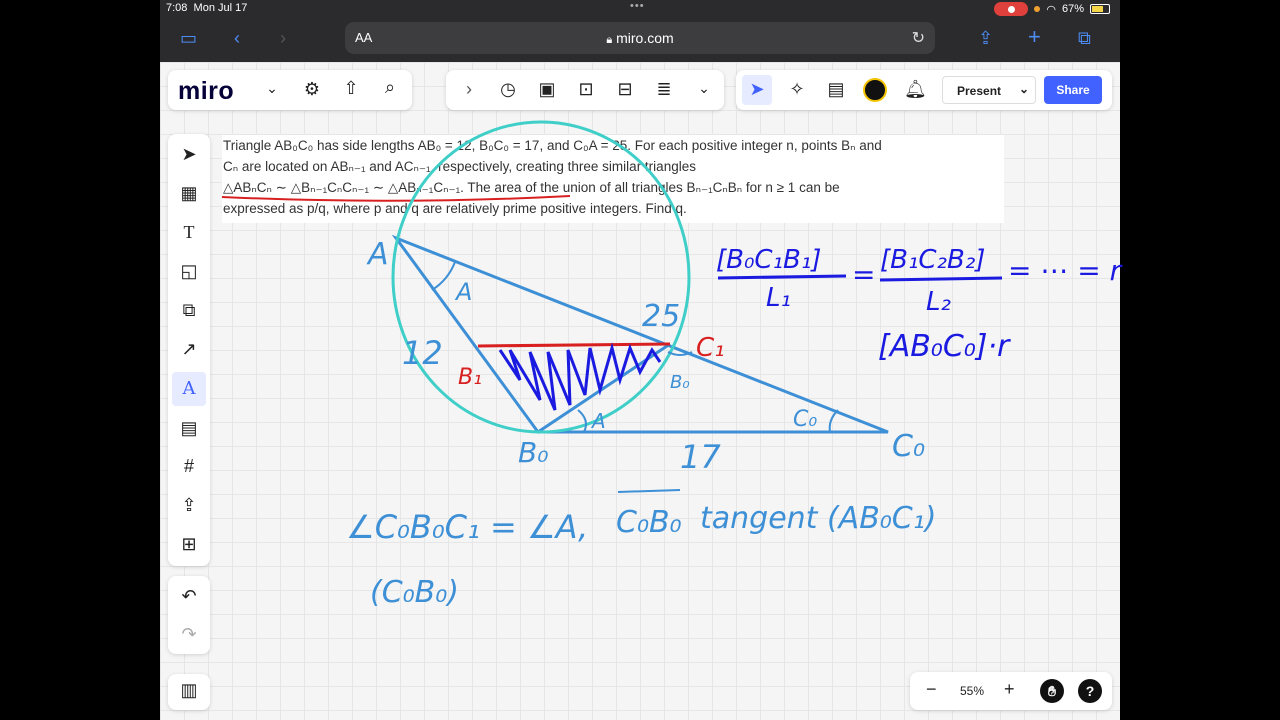 The width and height of the screenshot is (1280, 720). I want to click on label-b0-small: B₀, so click(680, 382).